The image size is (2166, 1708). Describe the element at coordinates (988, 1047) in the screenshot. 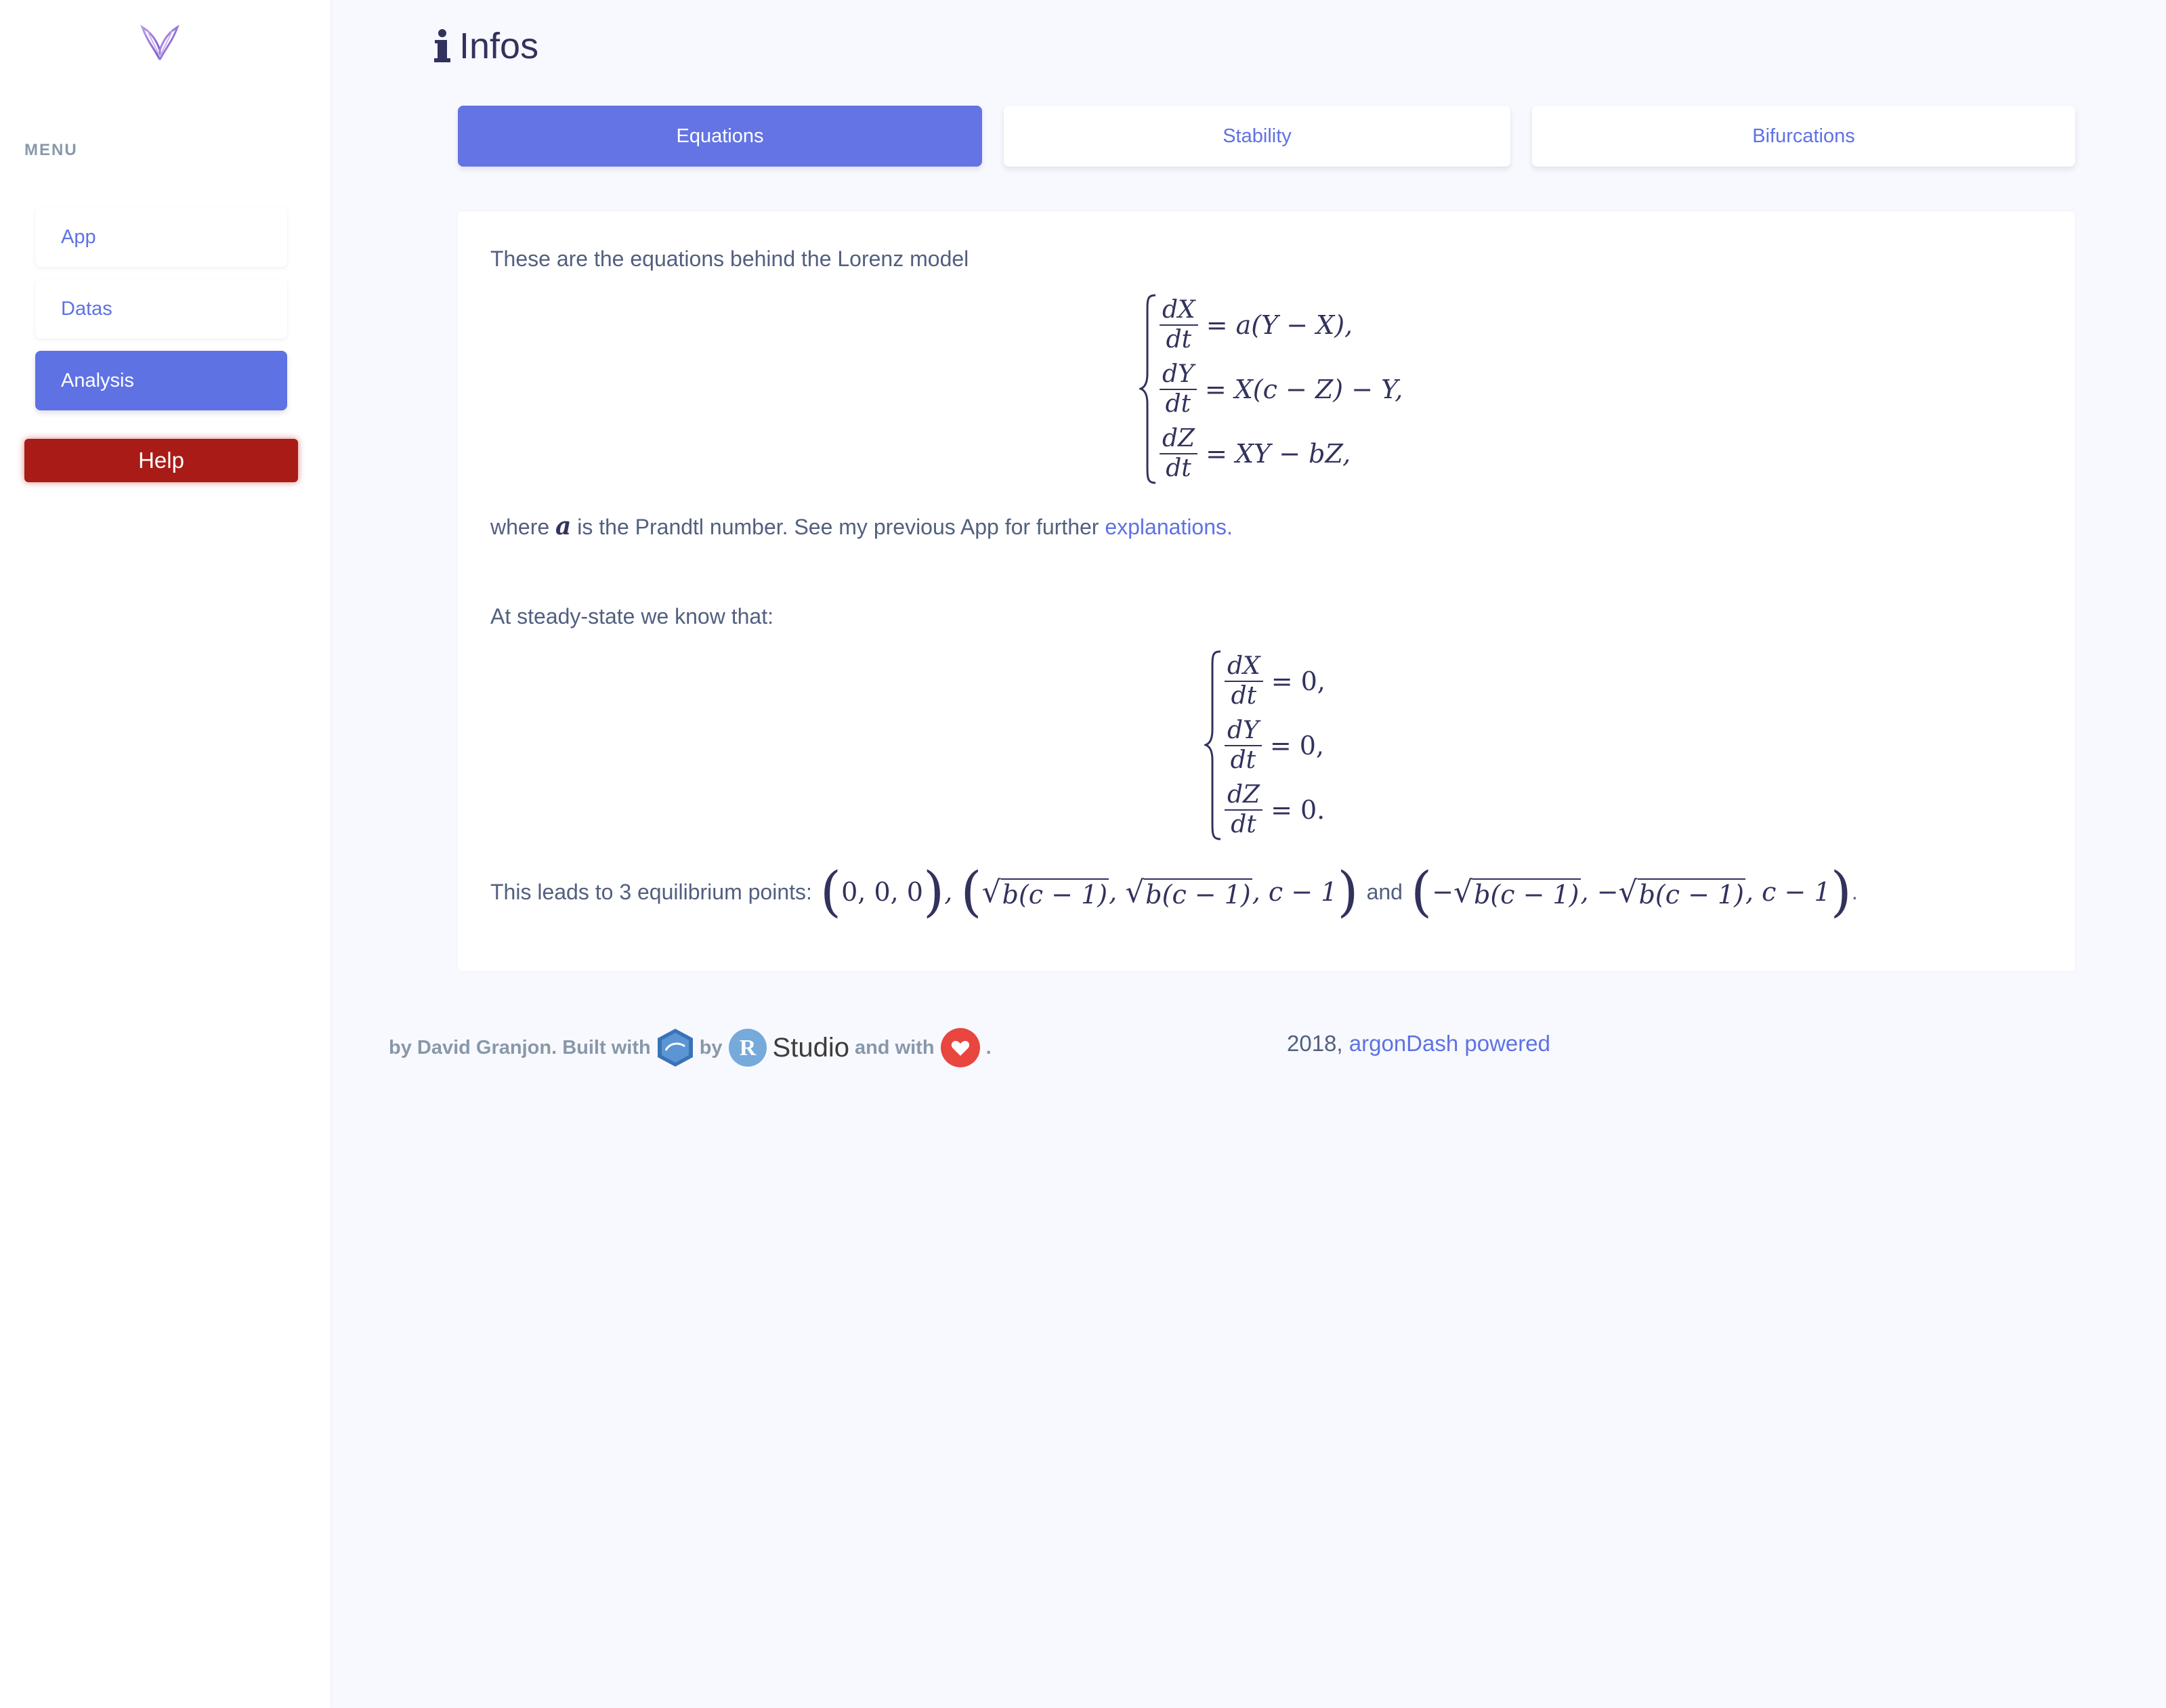

I see `footer-period: .` at that location.